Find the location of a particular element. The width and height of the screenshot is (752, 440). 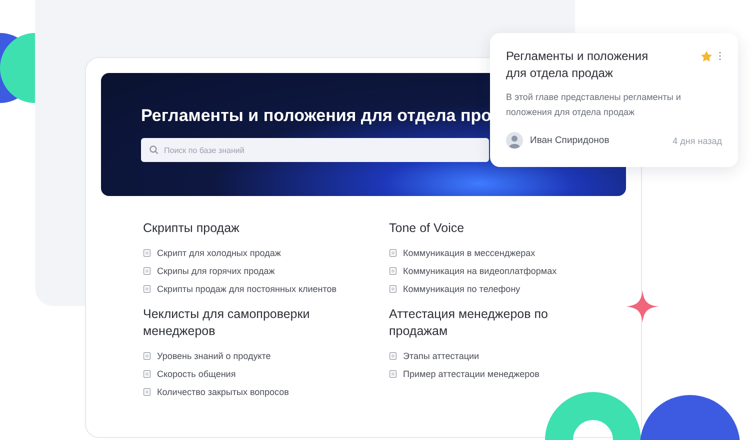

article-link: Скрипт для холодных продаж is located at coordinates (219, 253).